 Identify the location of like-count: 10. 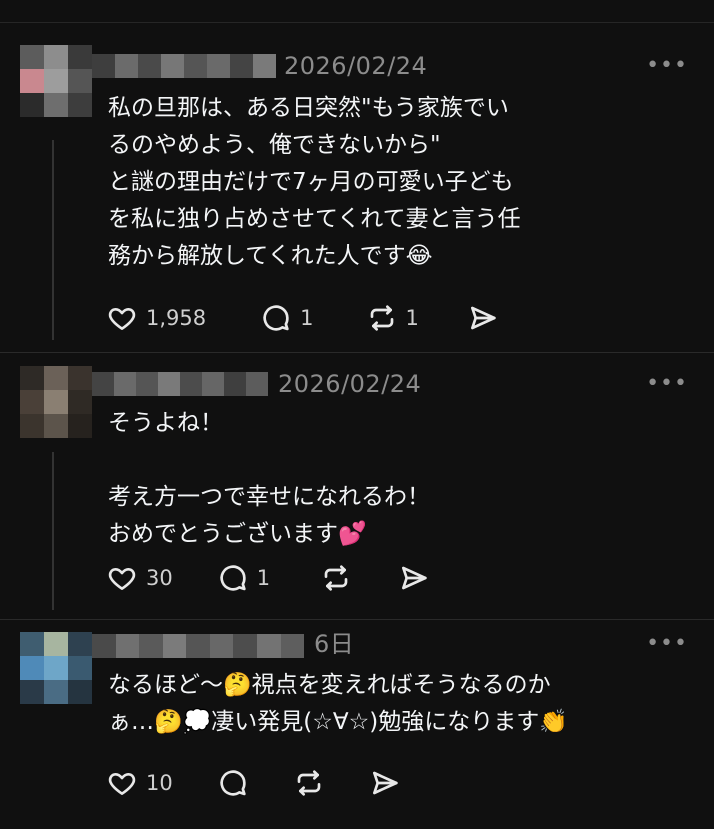
(159, 783).